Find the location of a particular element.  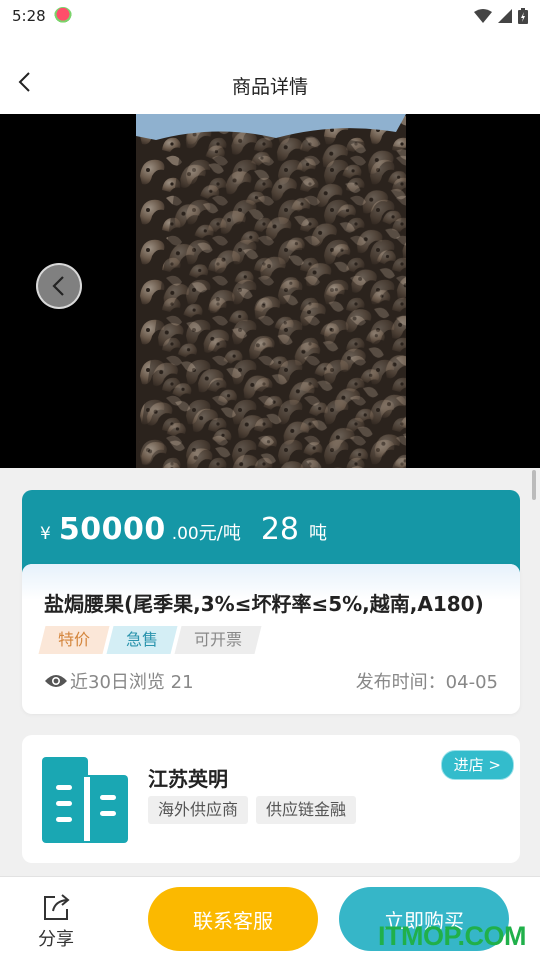

price-decimal: .00 is located at coordinates (185, 534).